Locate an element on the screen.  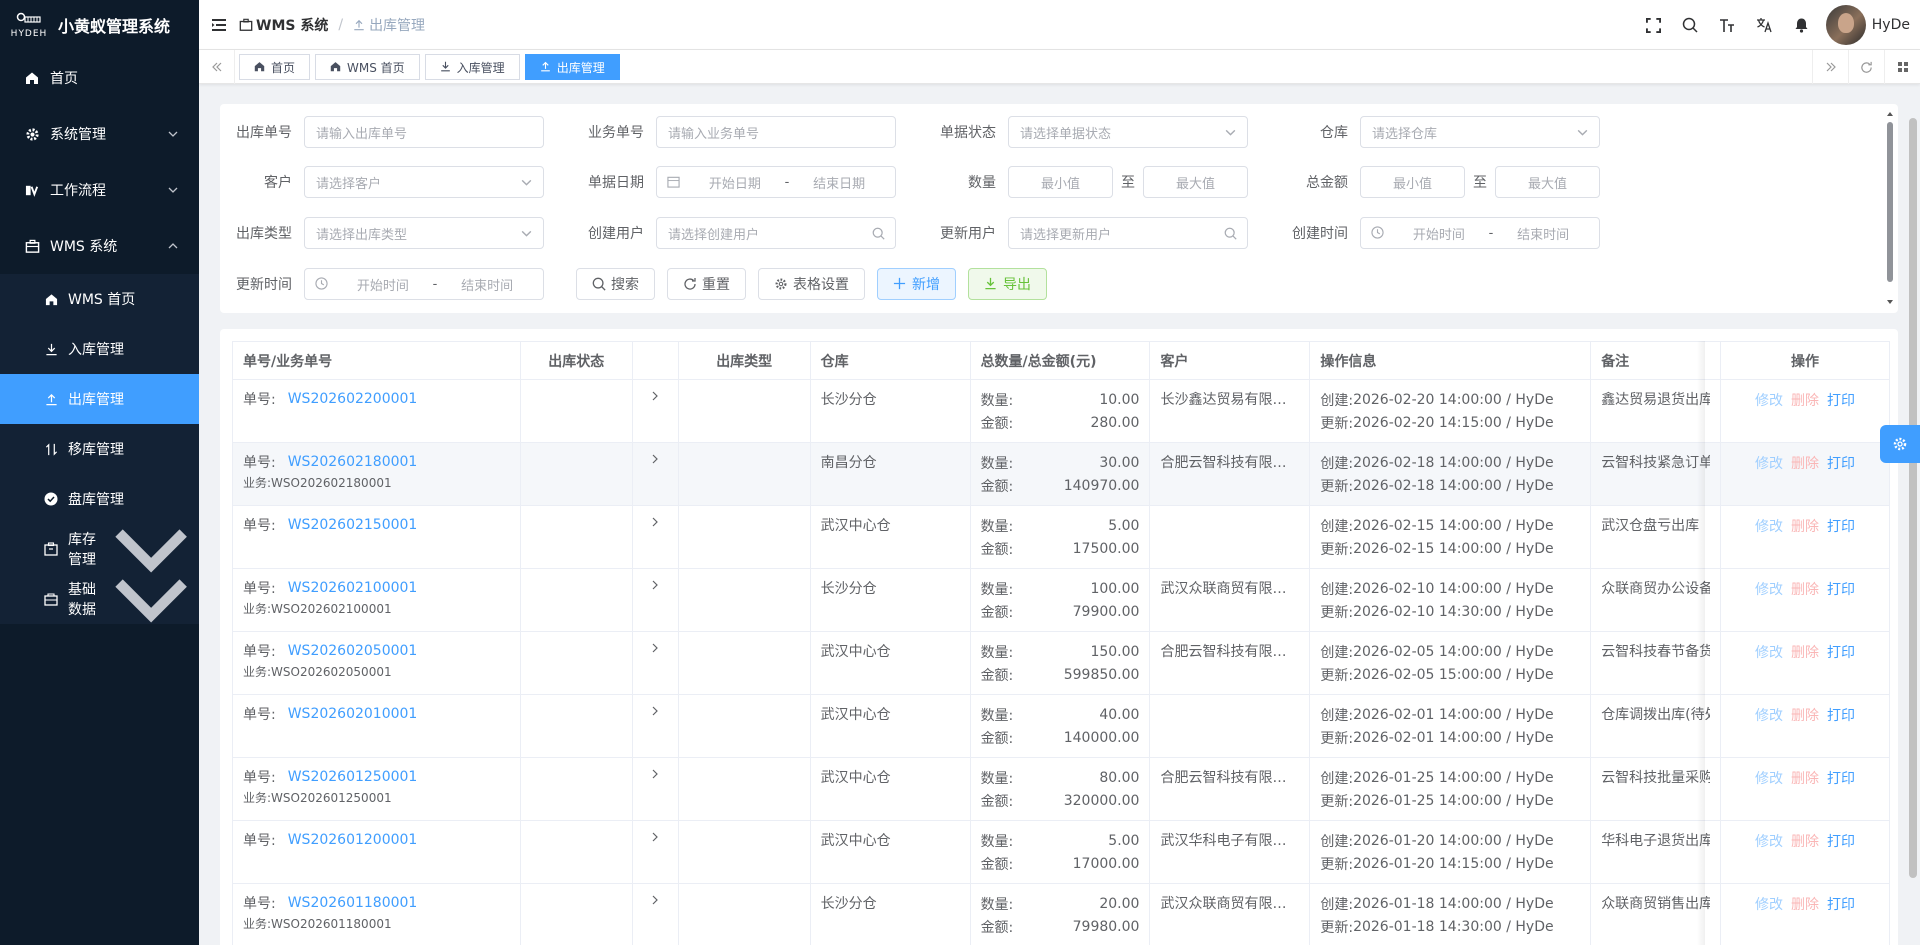
language-button is located at coordinates (1764, 25).